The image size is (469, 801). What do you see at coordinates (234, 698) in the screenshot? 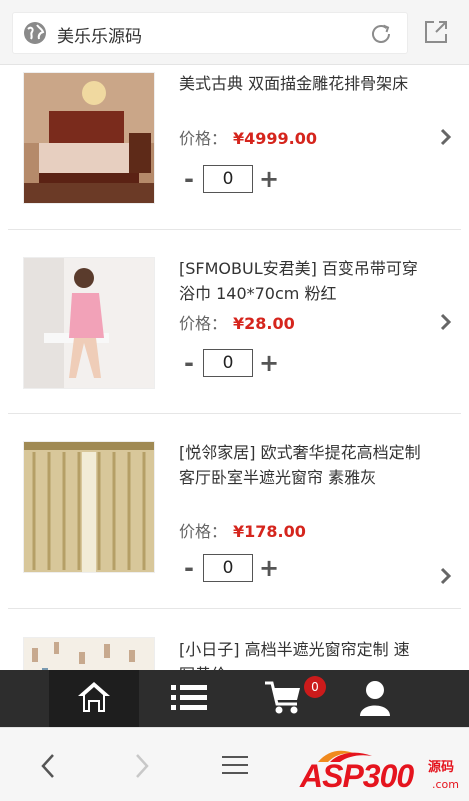
I see `app-bottom-nav: 0` at bounding box center [234, 698].